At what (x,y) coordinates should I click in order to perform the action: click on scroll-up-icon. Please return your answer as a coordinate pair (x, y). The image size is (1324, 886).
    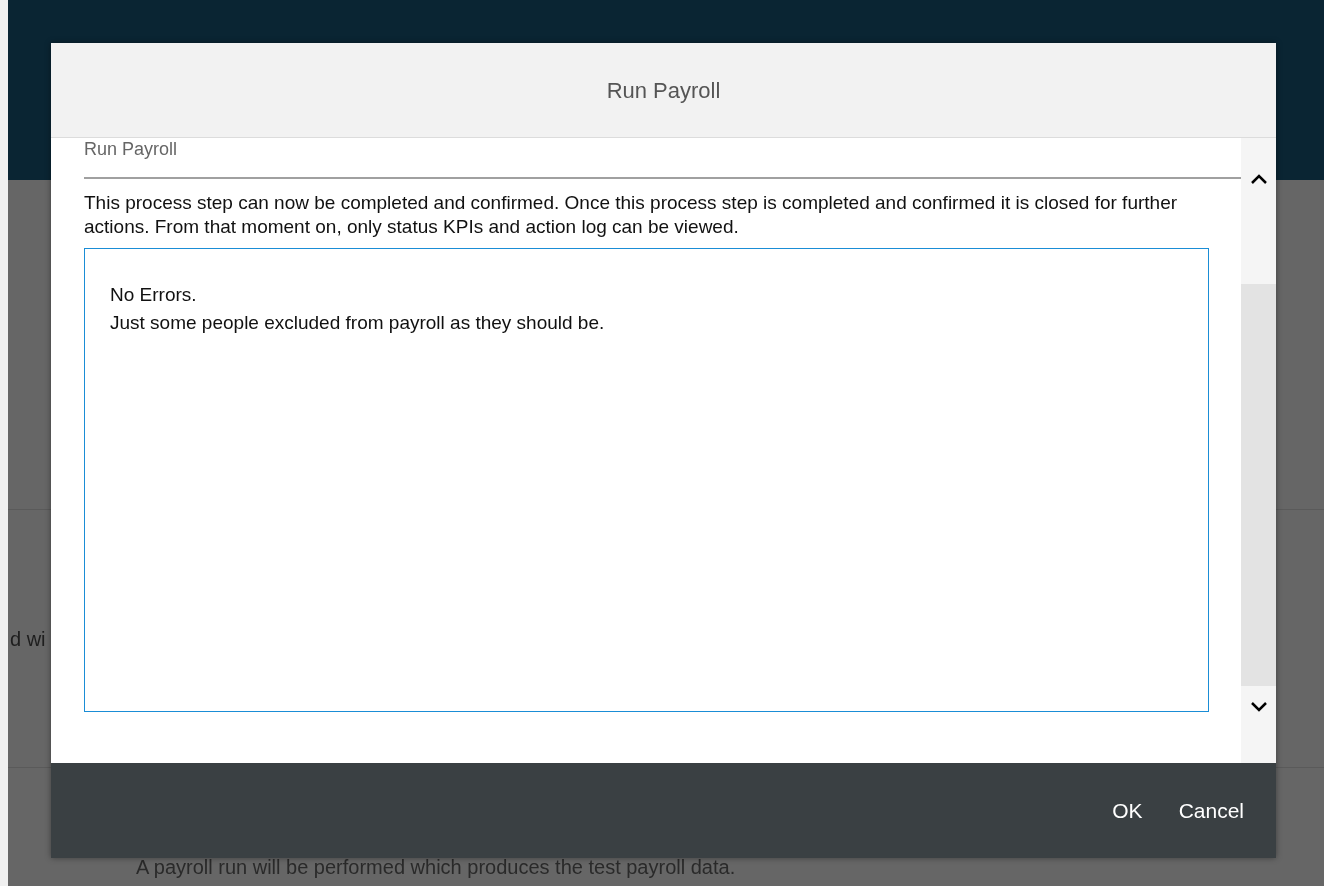
    Looking at the image, I should click on (1258, 179).